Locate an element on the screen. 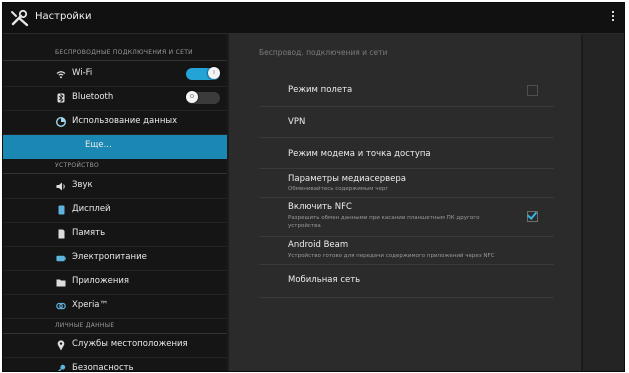 Image resolution: width=629 pixels, height=373 pixels. security-icon is located at coordinates (61, 367).